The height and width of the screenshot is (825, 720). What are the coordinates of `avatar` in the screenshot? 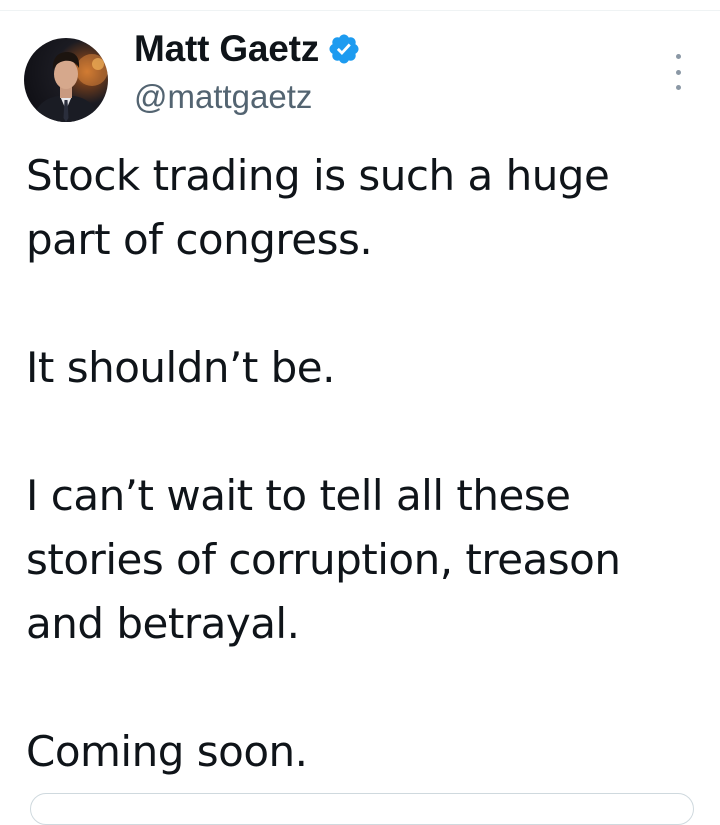 It's located at (66, 80).